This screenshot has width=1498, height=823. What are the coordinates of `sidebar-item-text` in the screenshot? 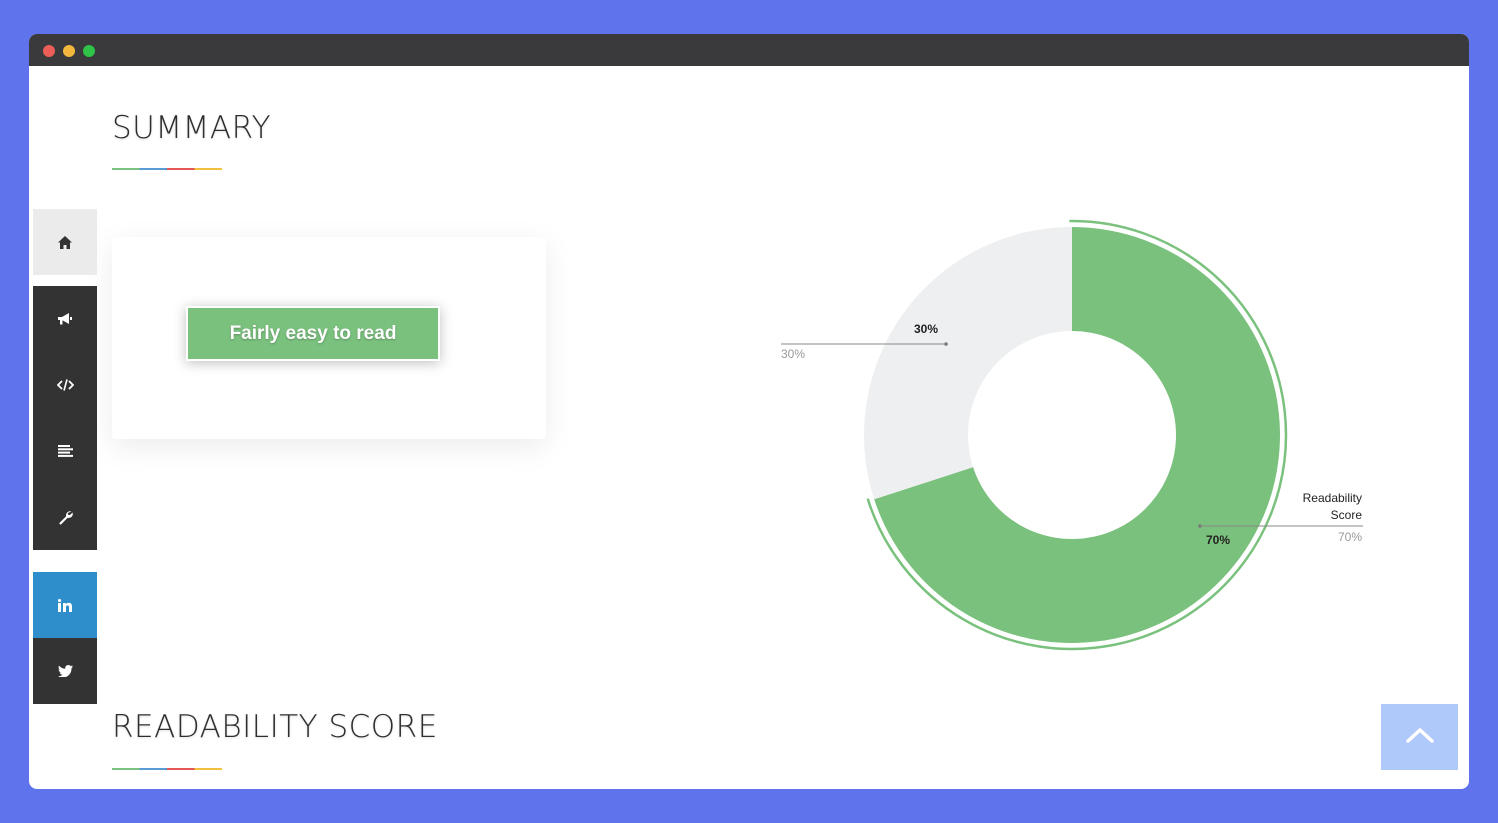 It's located at (65, 451).